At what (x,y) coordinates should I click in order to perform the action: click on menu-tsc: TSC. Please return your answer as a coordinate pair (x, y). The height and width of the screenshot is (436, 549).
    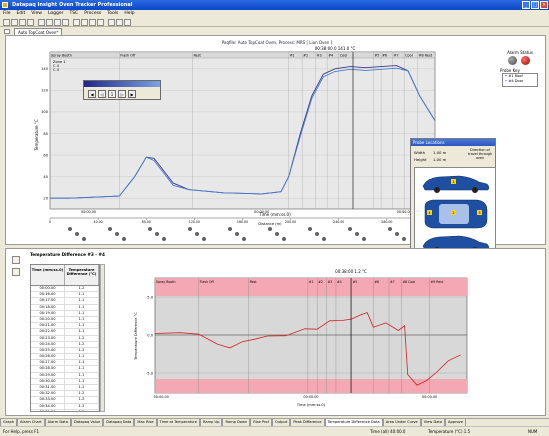
    Looking at the image, I should click on (73, 14).